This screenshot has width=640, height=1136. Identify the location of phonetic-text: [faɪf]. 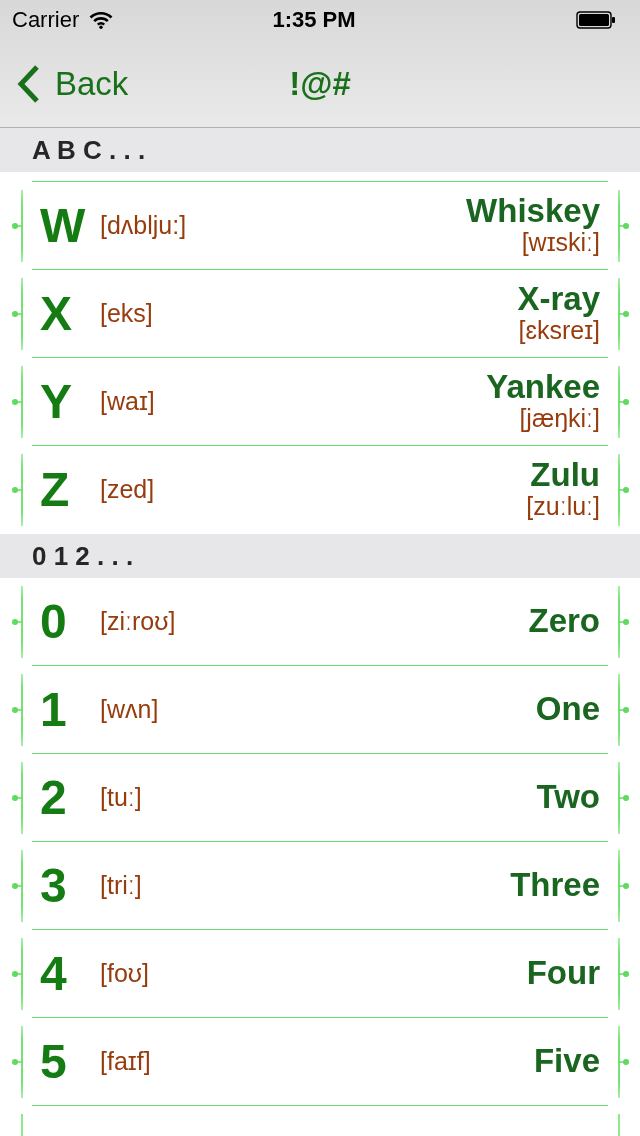
(125, 1061).